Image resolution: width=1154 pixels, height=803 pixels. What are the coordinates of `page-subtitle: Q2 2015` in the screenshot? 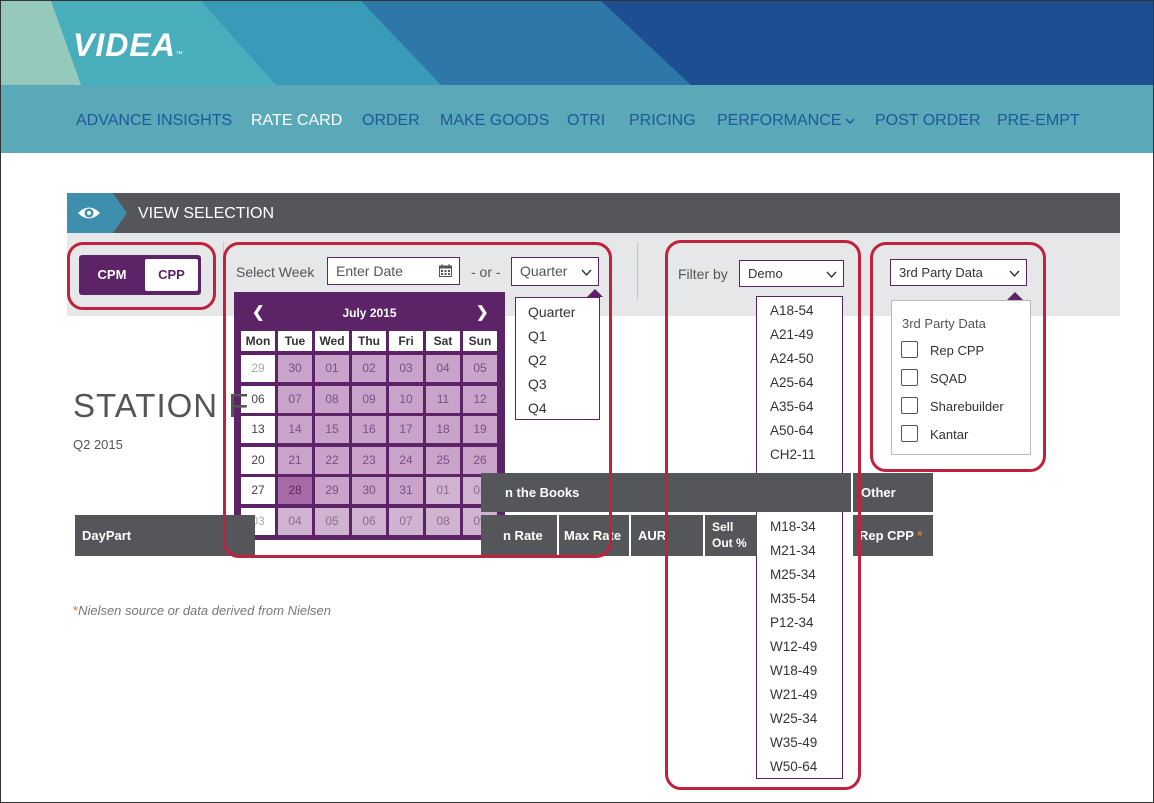 It's located at (98, 444).